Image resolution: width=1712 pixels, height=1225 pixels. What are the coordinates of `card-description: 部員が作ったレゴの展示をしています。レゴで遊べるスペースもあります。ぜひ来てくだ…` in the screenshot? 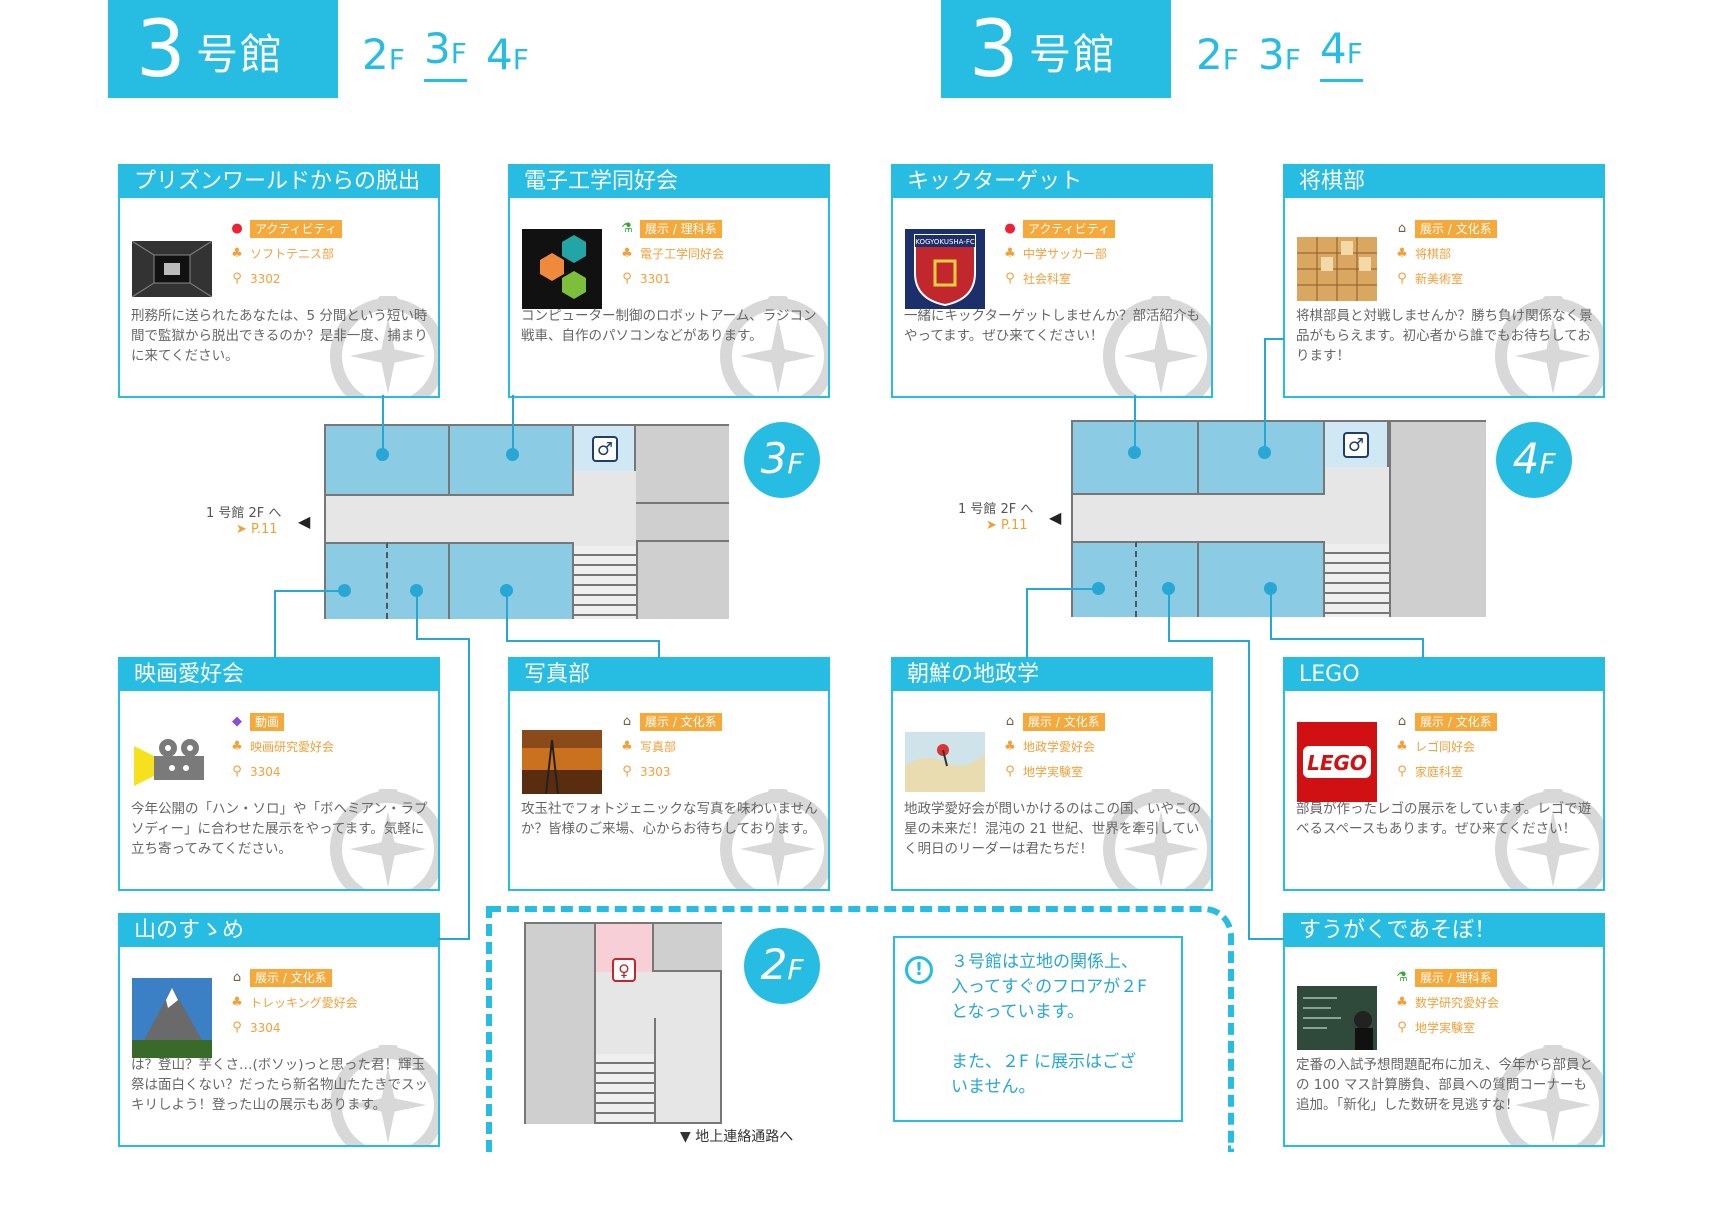 It's located at (1444, 819).